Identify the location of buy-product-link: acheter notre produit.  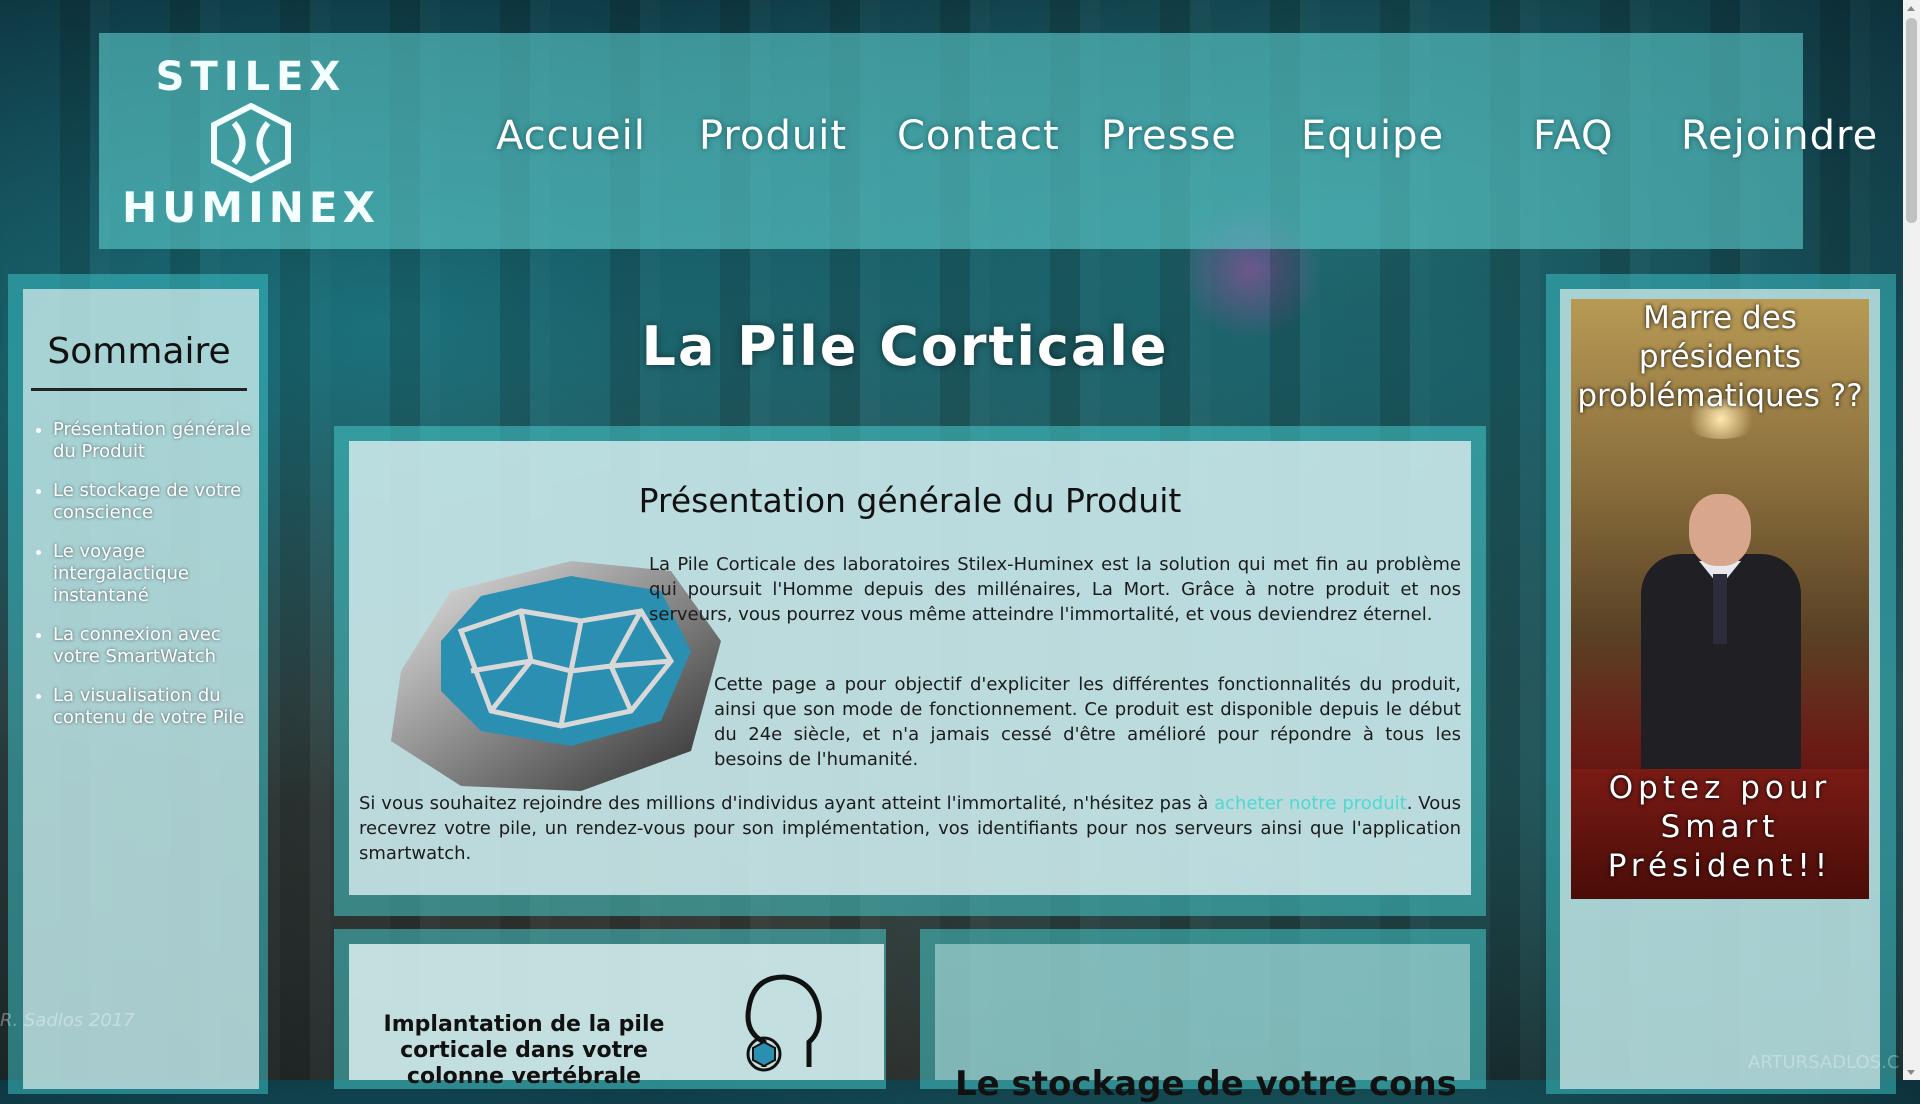
(1310, 803).